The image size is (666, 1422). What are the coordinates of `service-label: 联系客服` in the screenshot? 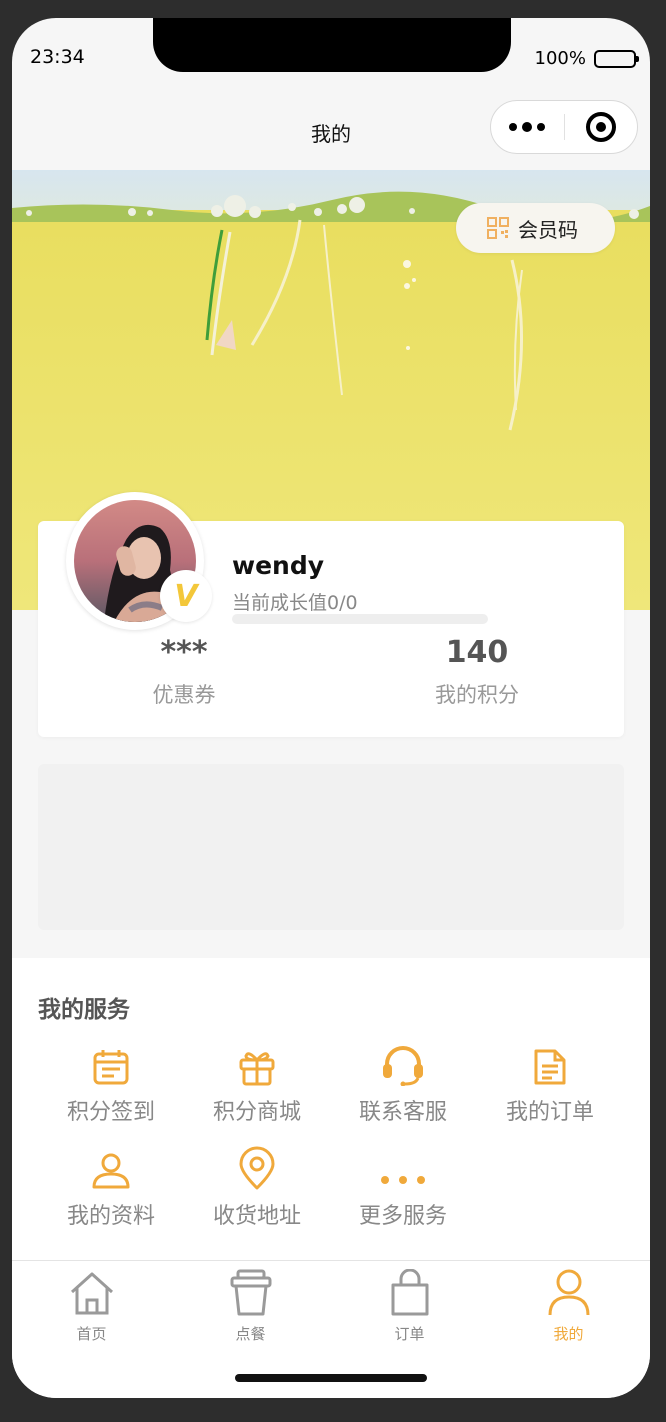 It's located at (402, 1112).